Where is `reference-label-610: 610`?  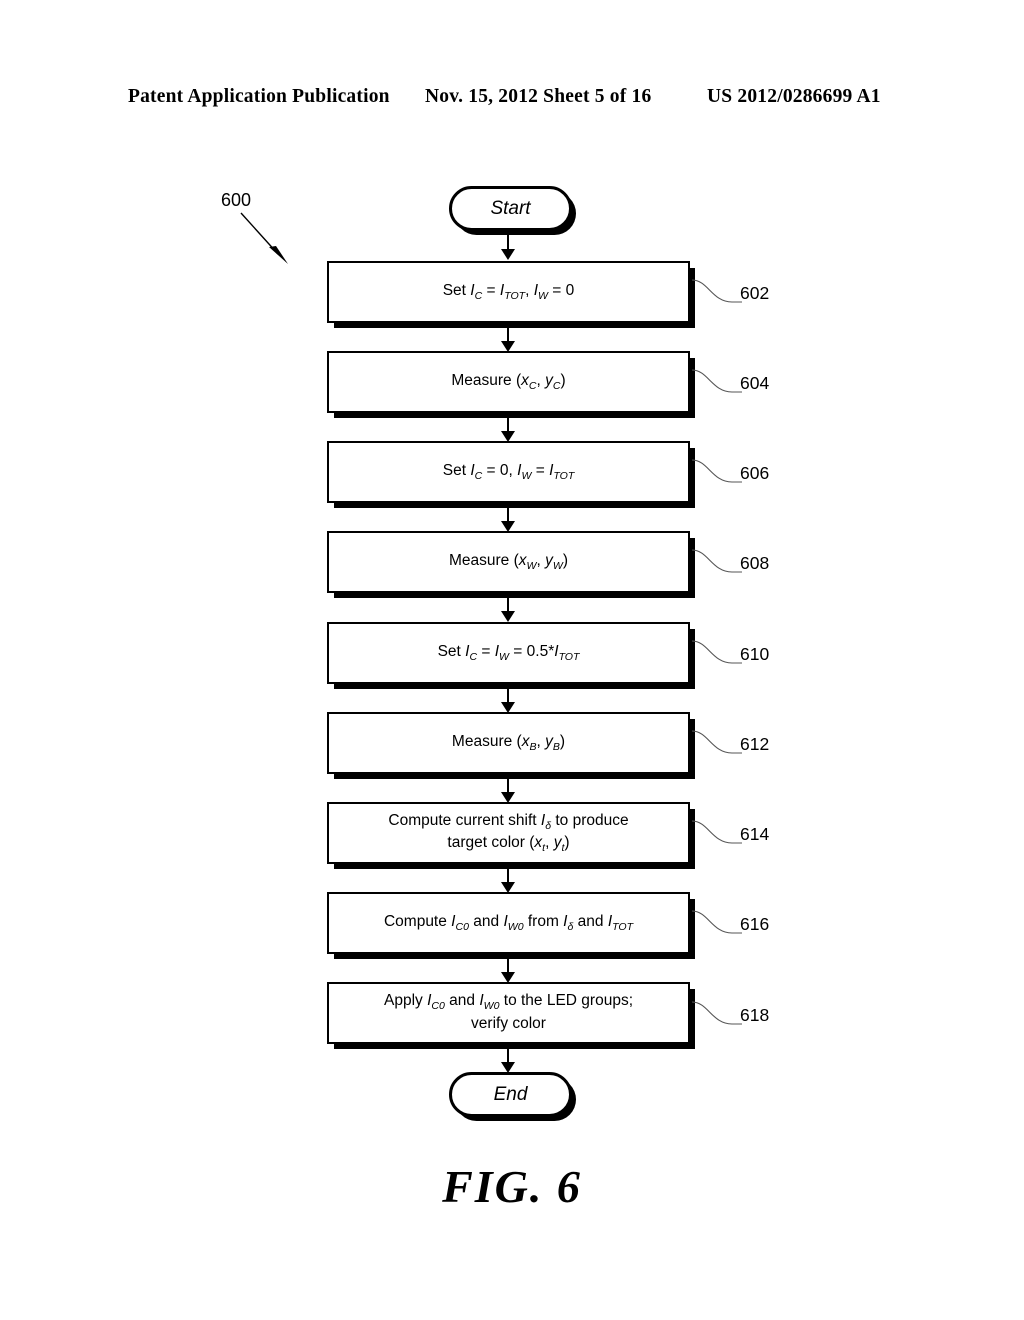
reference-label-610: 610 is located at coordinates (755, 654).